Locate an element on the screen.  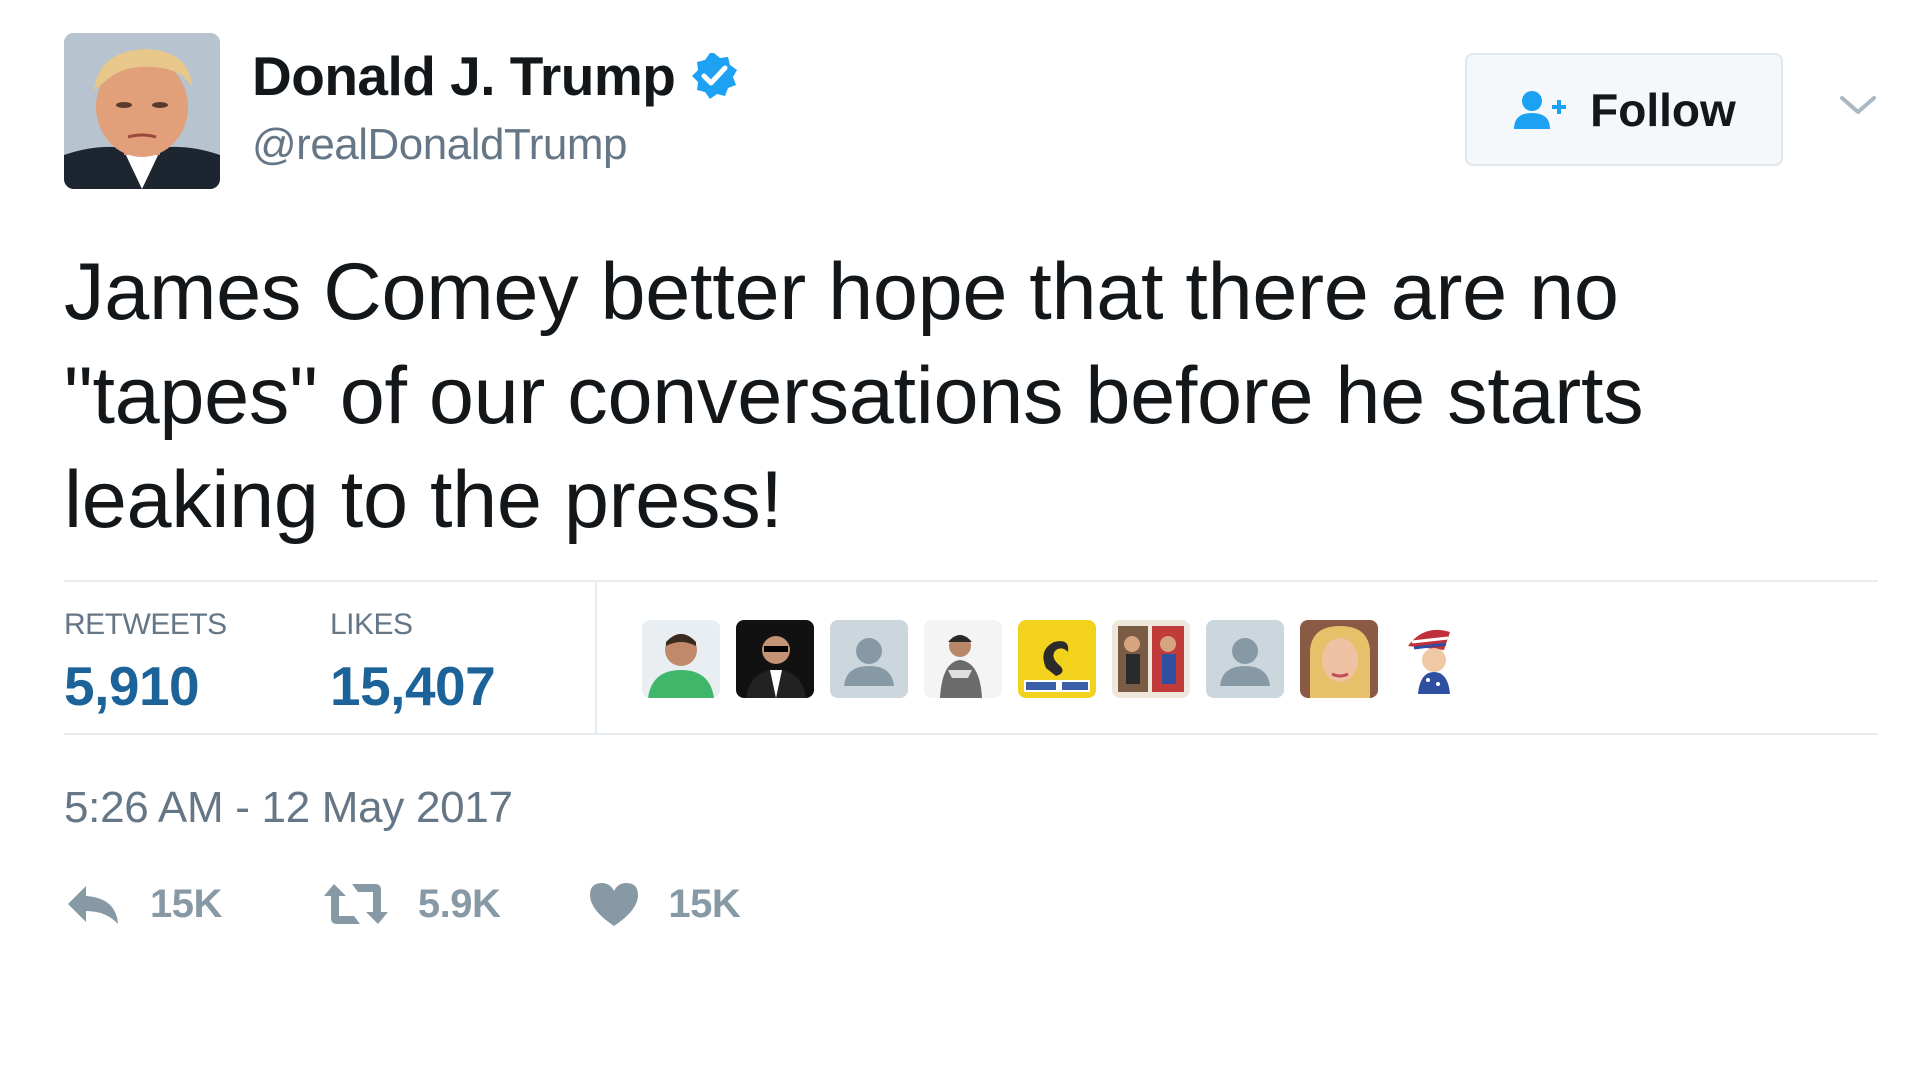
like-button: 15K is located at coordinates (664, 904).